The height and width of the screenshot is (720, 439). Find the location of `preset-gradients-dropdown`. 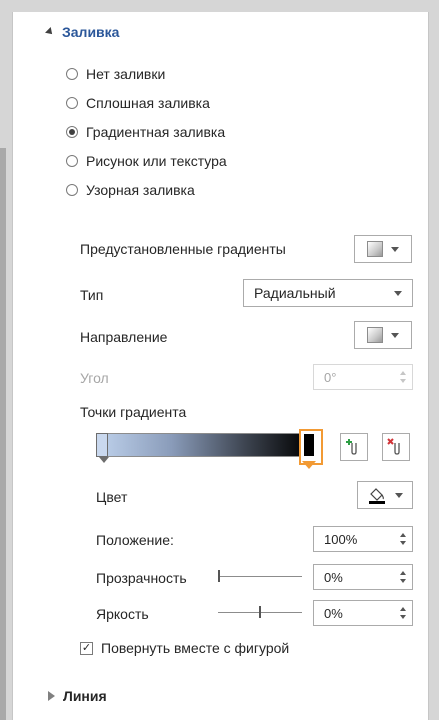

preset-gradients-dropdown is located at coordinates (383, 249).